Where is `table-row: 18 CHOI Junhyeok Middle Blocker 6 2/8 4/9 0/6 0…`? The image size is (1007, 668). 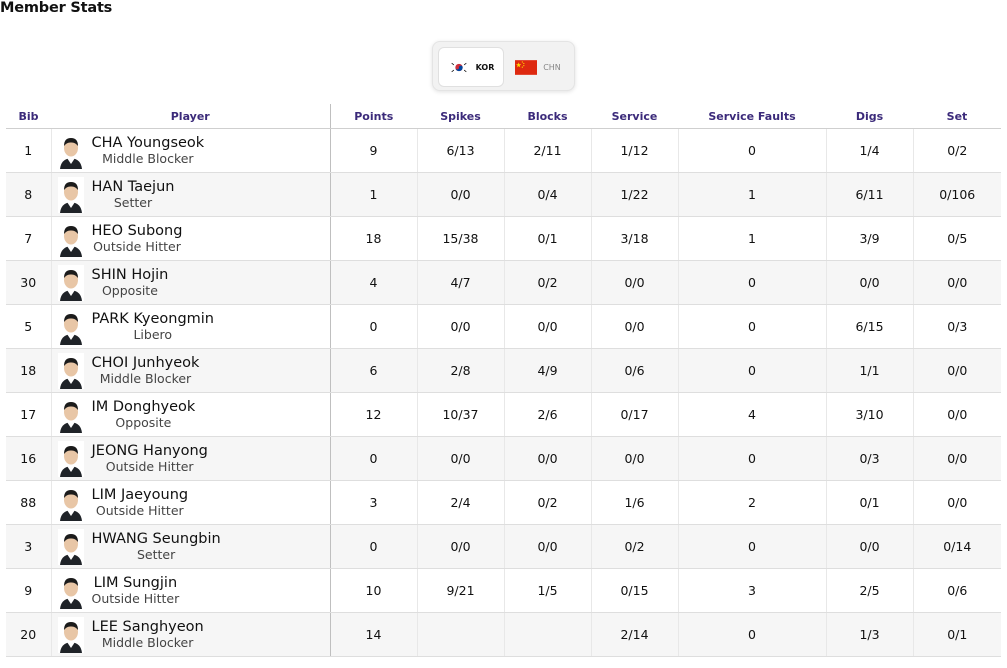
table-row: 18 CHOI Junhyeok Middle Blocker 6 2/8 4/9 0/6 0… is located at coordinates (503, 370).